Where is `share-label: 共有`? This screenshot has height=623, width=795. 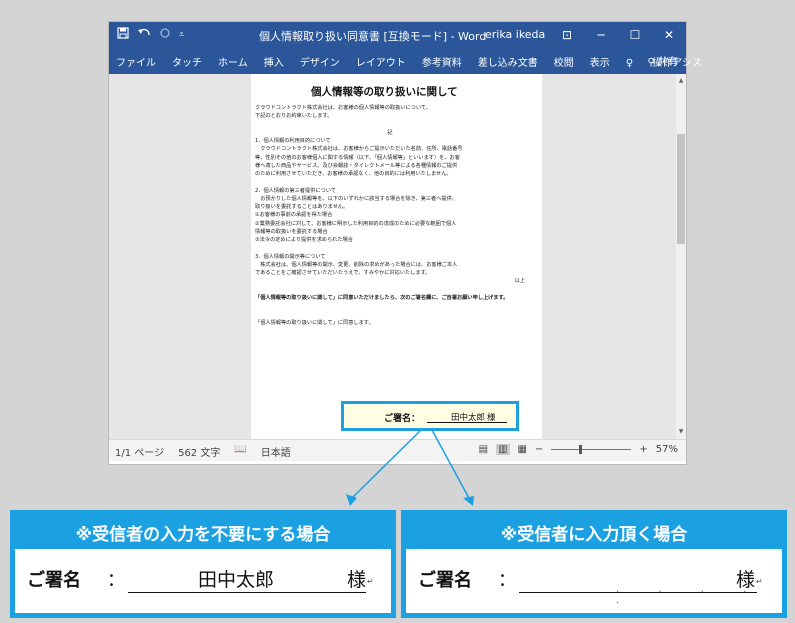 share-label: 共有 is located at coordinates (668, 62).